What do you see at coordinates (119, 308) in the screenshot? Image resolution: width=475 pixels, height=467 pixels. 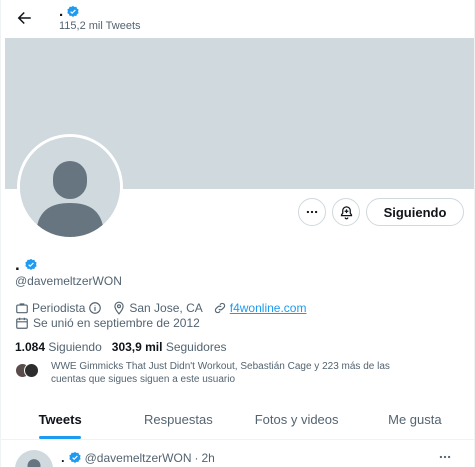 I see `location-pin-icon` at bounding box center [119, 308].